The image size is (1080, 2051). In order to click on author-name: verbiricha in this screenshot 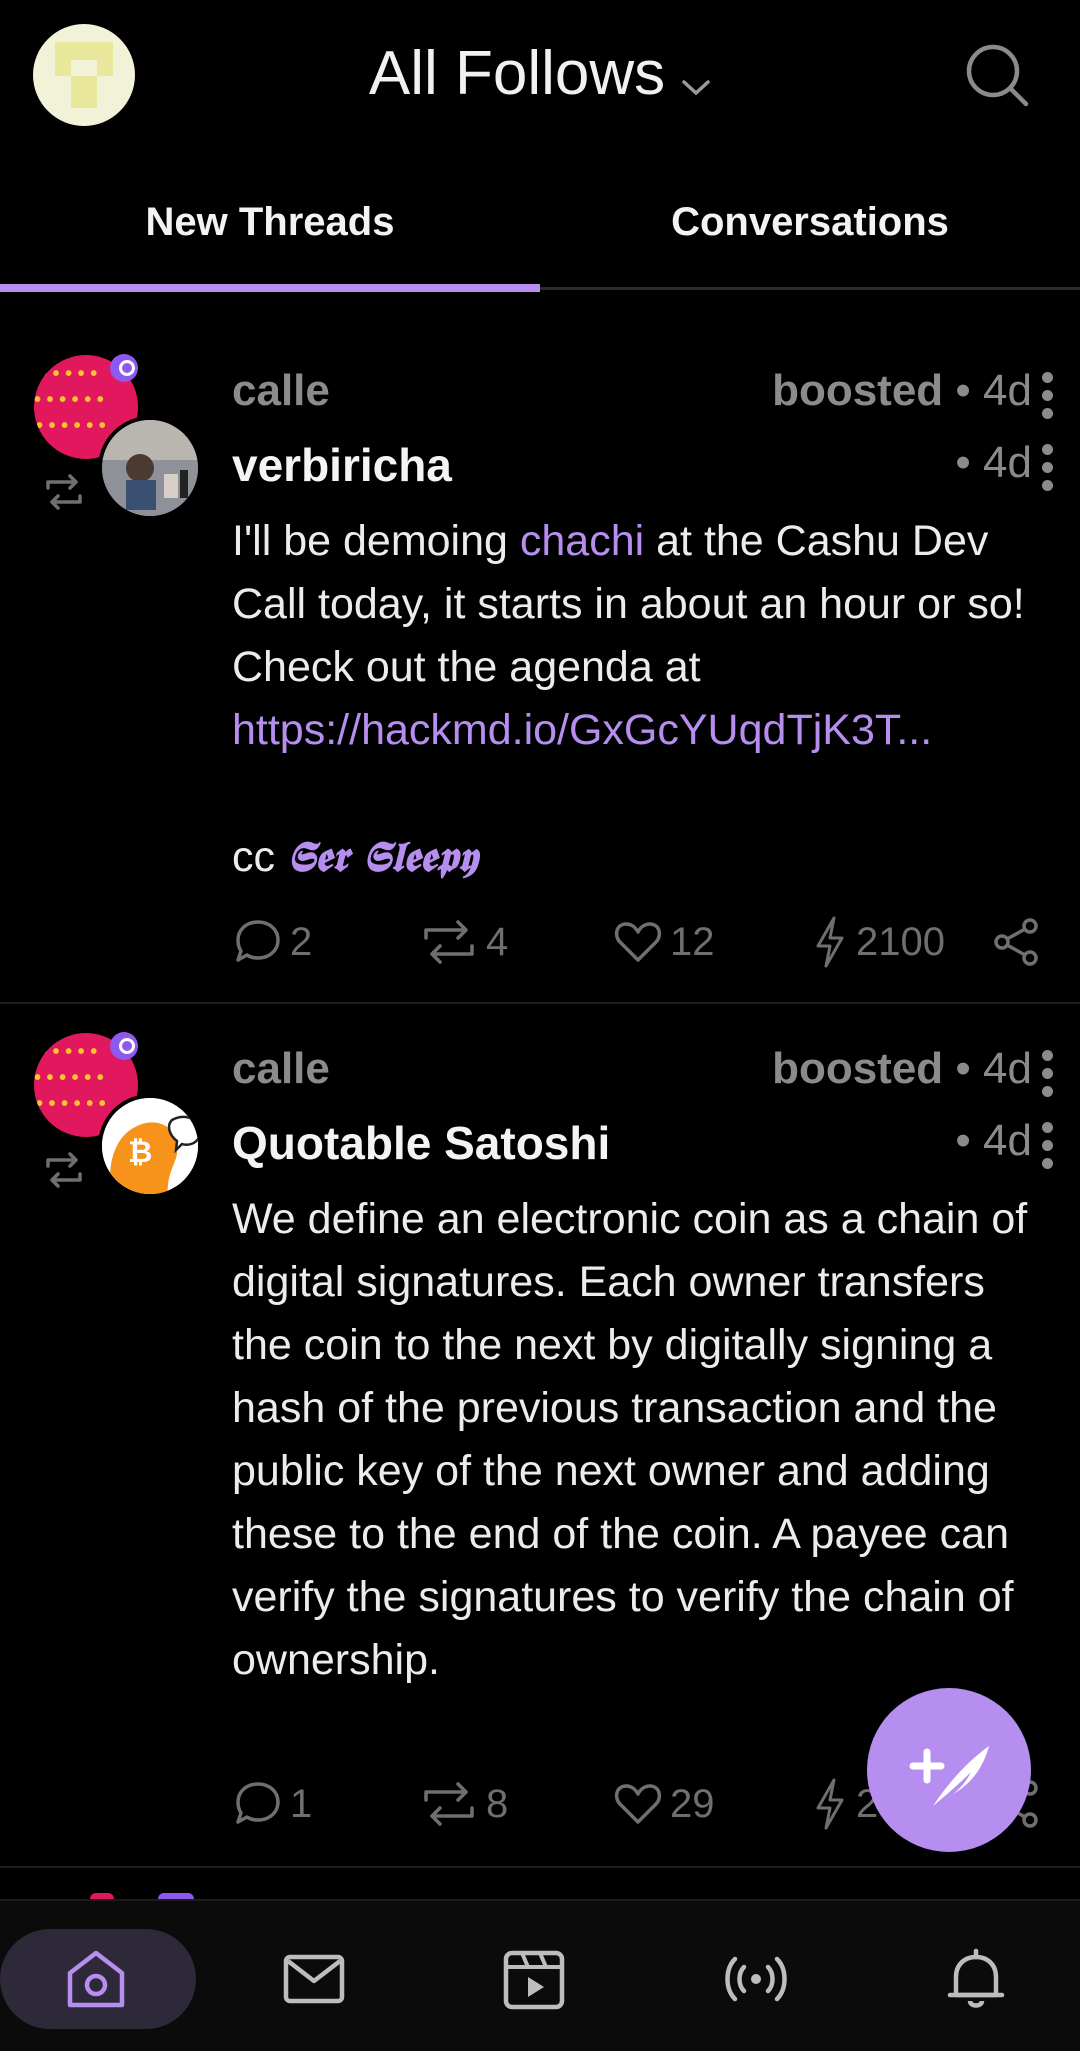, I will do `click(342, 465)`.